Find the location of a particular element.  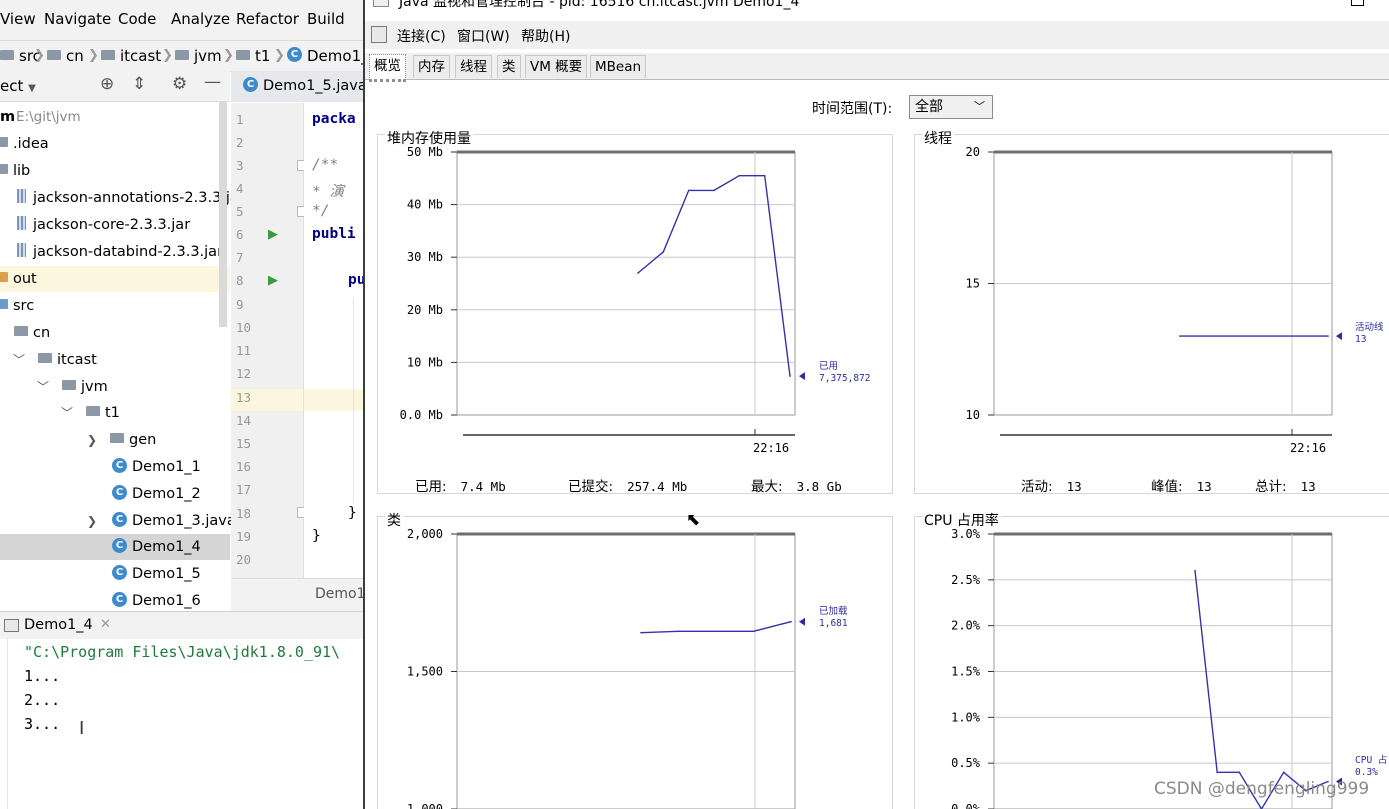

tree-item-out: out is located at coordinates (115, 279).